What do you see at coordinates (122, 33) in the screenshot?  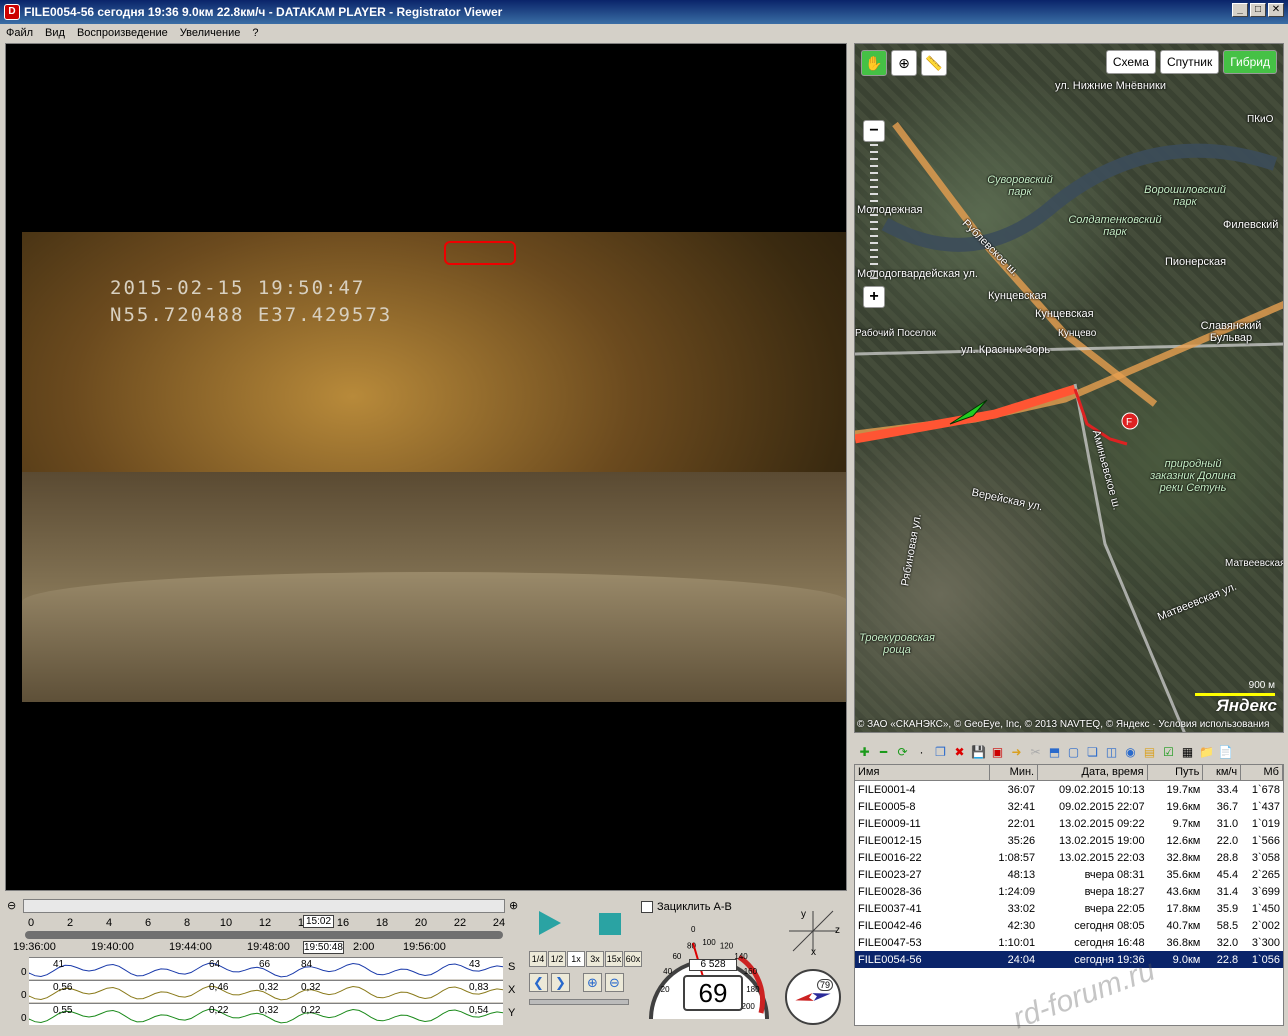 I see `menu-playback: Воспроизведение` at bounding box center [122, 33].